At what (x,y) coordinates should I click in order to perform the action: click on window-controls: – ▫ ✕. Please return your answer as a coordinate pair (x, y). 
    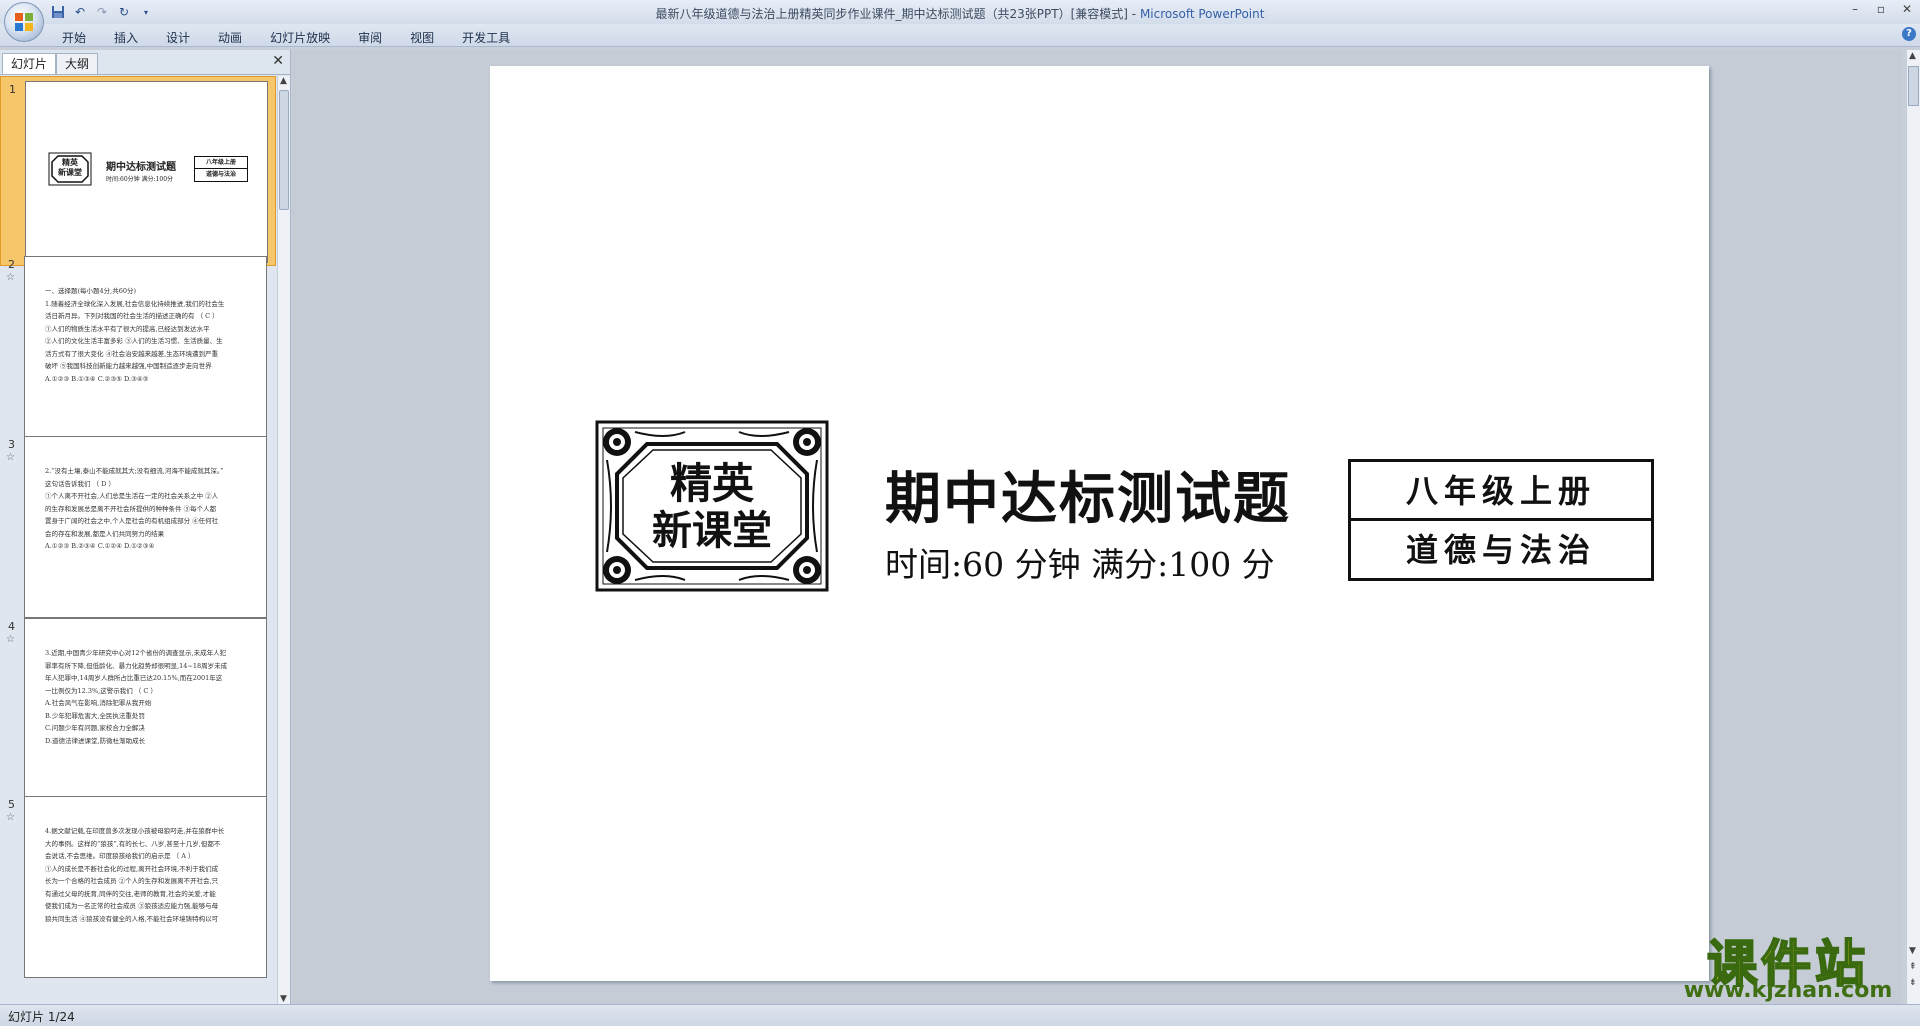
    Looking at the image, I should click on (1881, 9).